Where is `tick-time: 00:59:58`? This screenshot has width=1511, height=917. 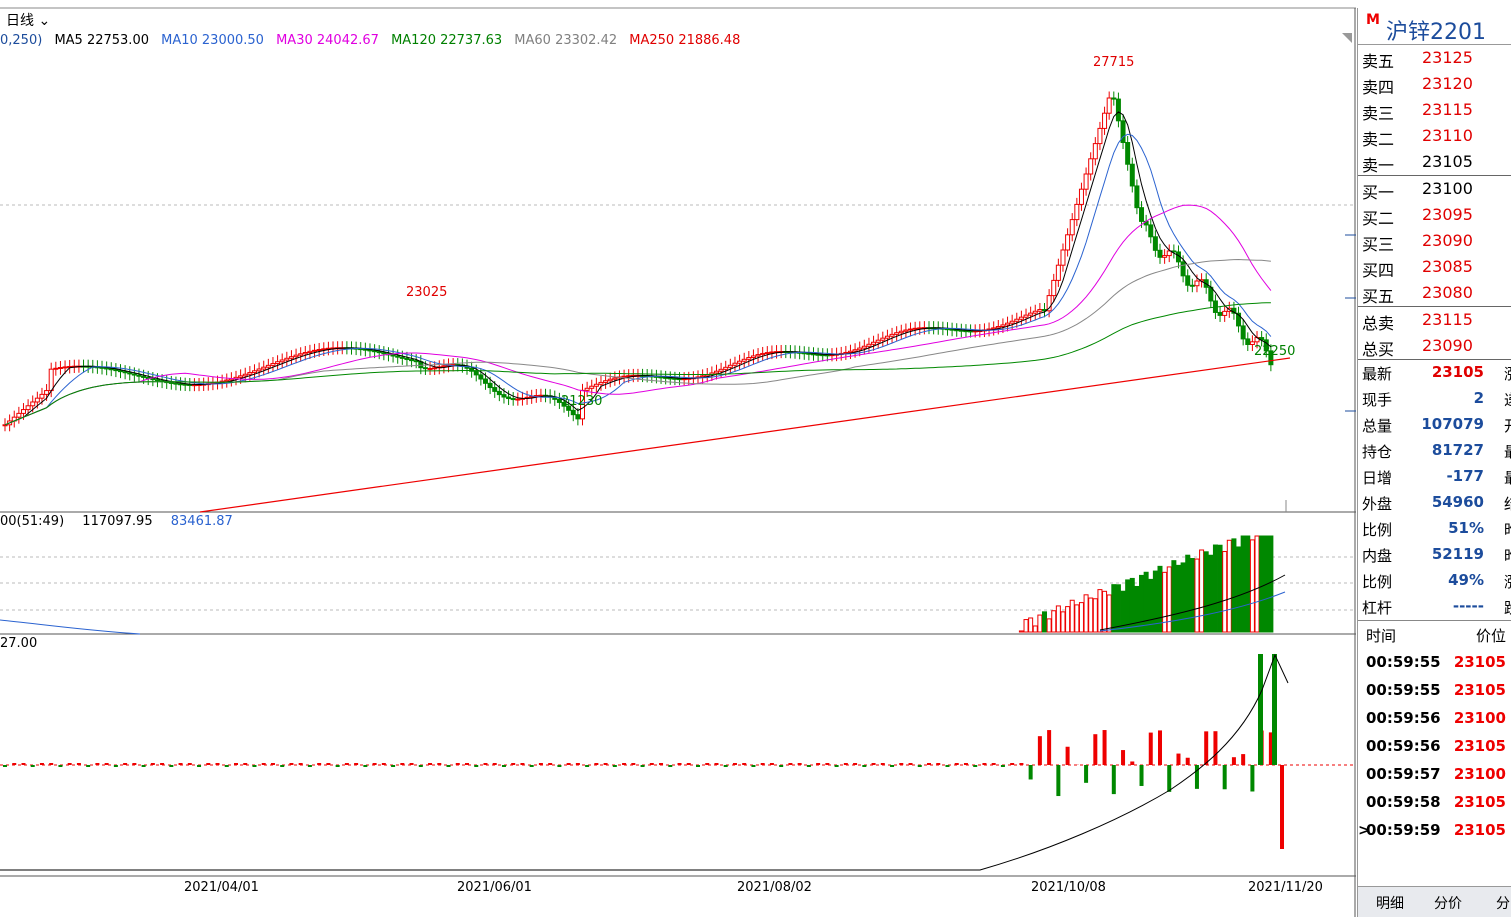
tick-time: 00:59:58 is located at coordinates (1403, 802).